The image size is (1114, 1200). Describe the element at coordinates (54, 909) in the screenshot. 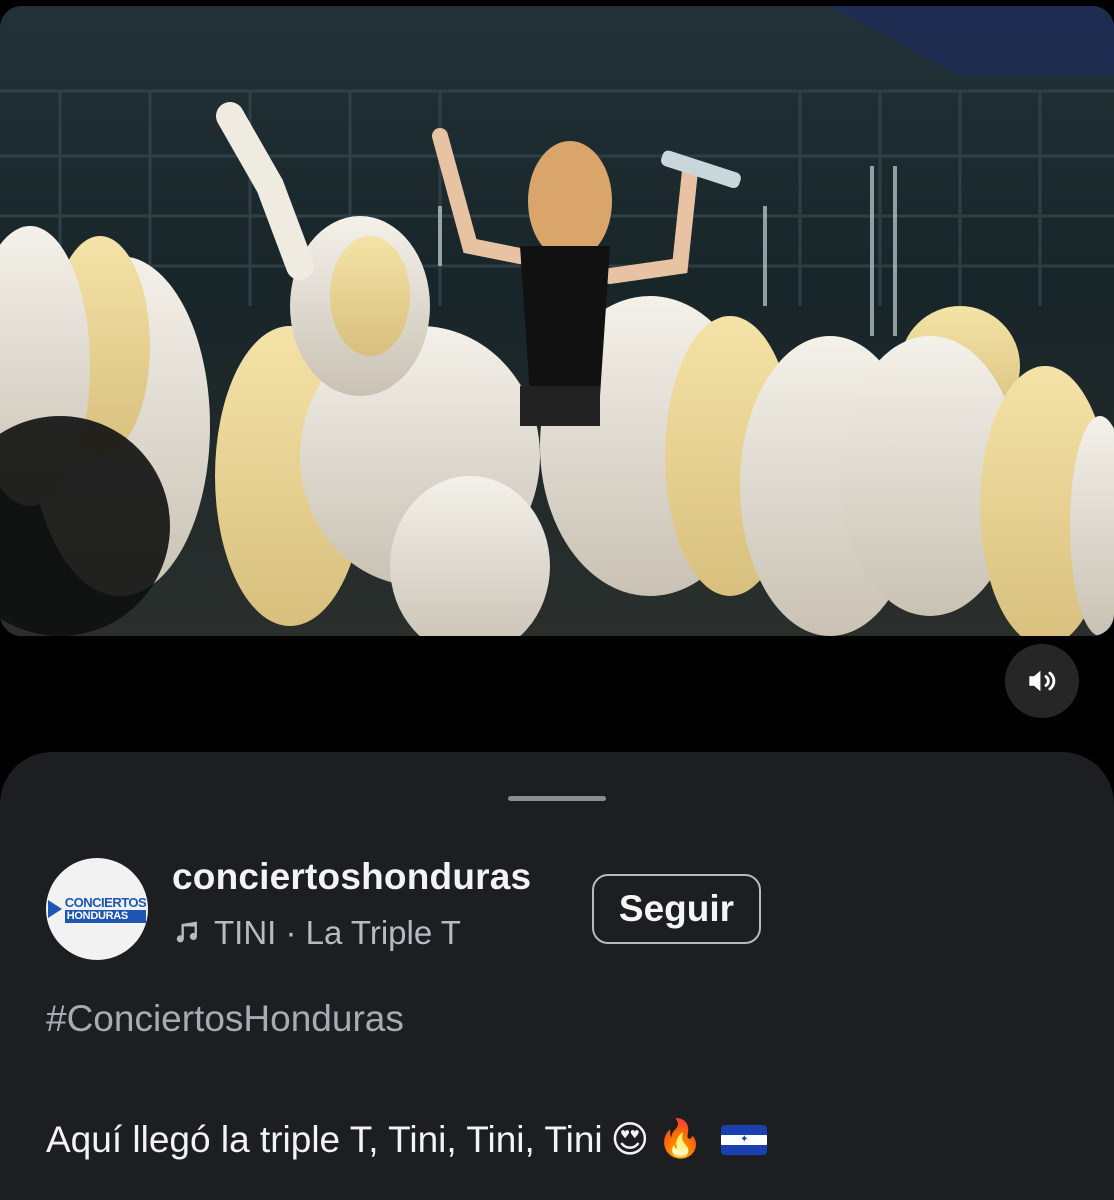

I see `play-logo-icon` at that location.